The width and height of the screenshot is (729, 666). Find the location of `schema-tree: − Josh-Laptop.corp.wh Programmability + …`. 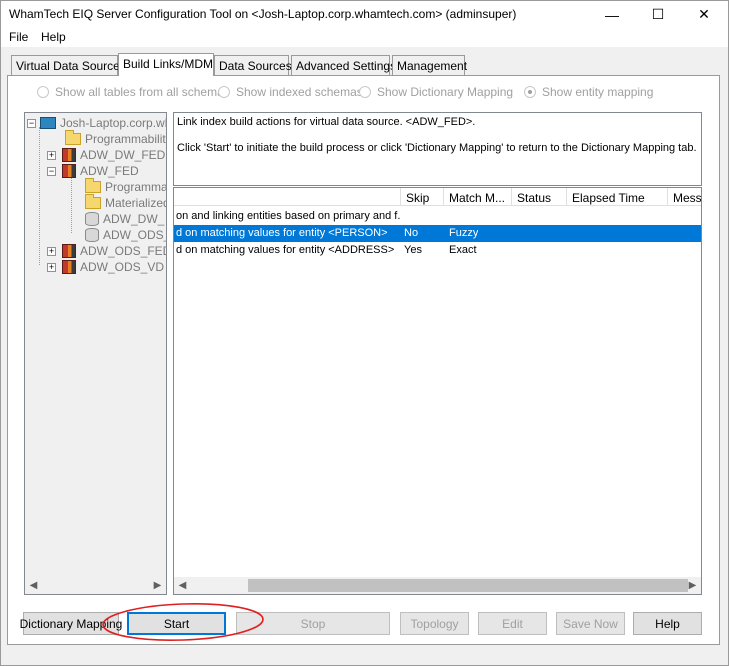

schema-tree: − Josh-Laptop.corp.wh Programmability + … is located at coordinates (95, 353).